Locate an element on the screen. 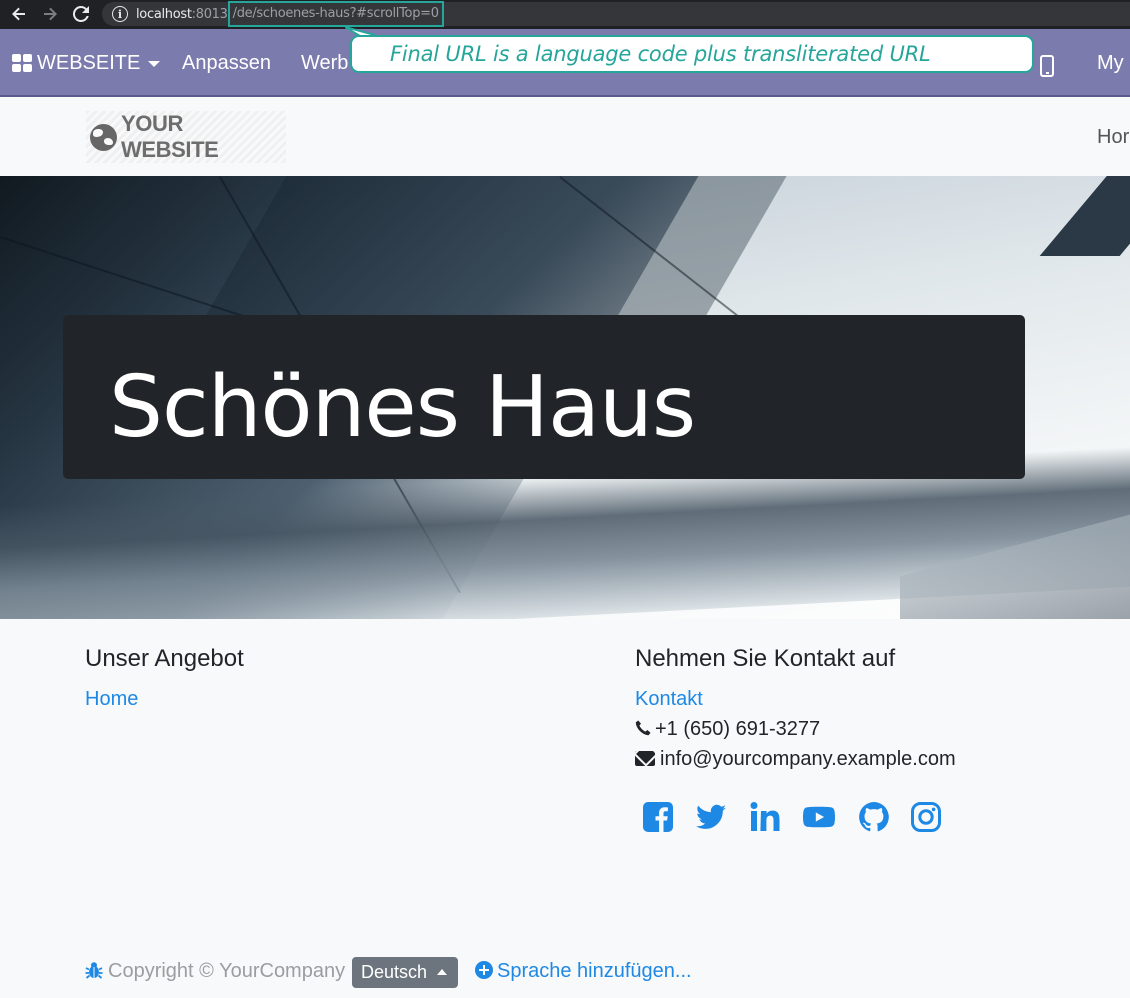 The width and height of the screenshot is (1130, 998). phone-icon is located at coordinates (643, 728).